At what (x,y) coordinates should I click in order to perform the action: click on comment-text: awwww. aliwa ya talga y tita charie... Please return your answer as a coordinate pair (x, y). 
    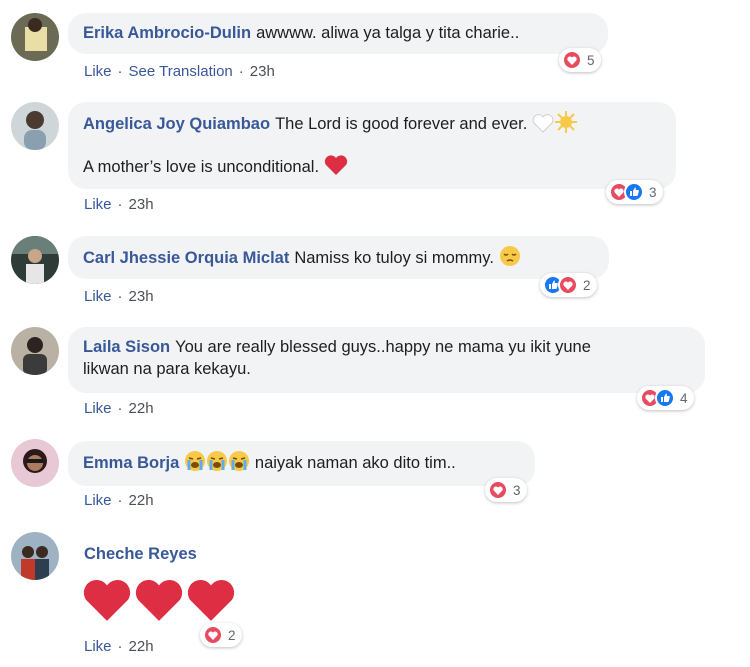
    Looking at the image, I should click on (388, 33).